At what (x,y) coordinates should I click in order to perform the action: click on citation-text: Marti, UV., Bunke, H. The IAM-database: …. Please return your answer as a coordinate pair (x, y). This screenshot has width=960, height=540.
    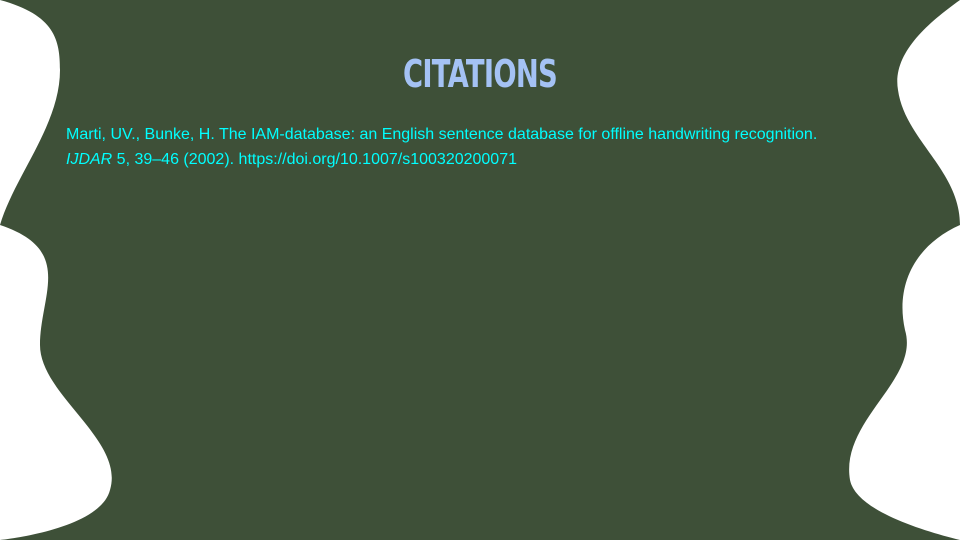
    Looking at the image, I should click on (486, 147).